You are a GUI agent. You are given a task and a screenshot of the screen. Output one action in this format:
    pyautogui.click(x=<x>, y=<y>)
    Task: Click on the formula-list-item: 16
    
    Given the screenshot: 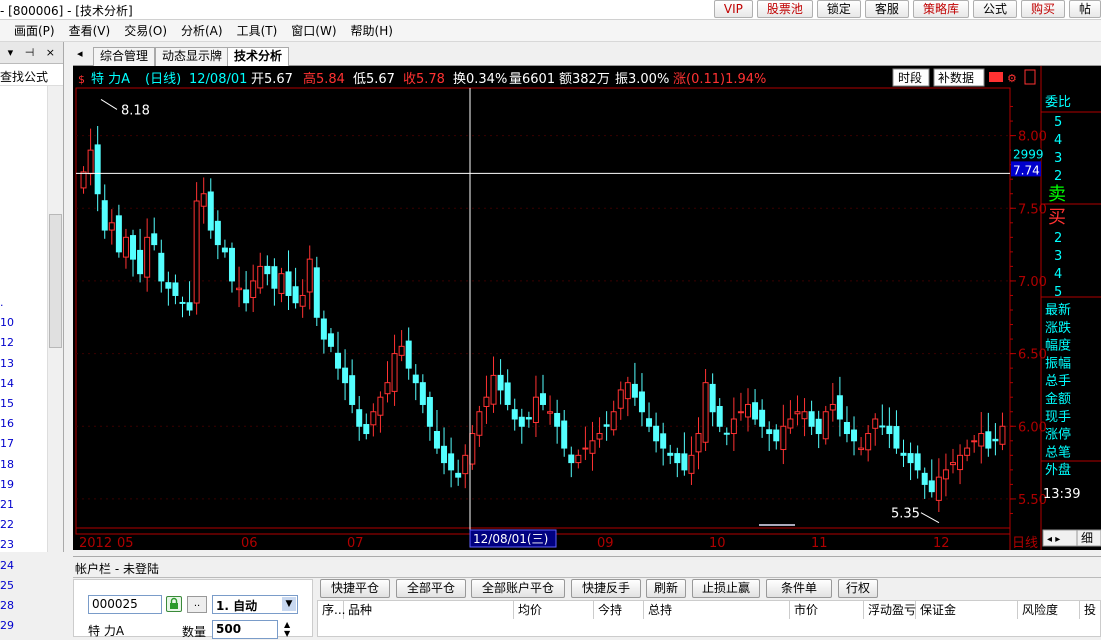 What is the action you would take?
    pyautogui.click(x=7, y=423)
    